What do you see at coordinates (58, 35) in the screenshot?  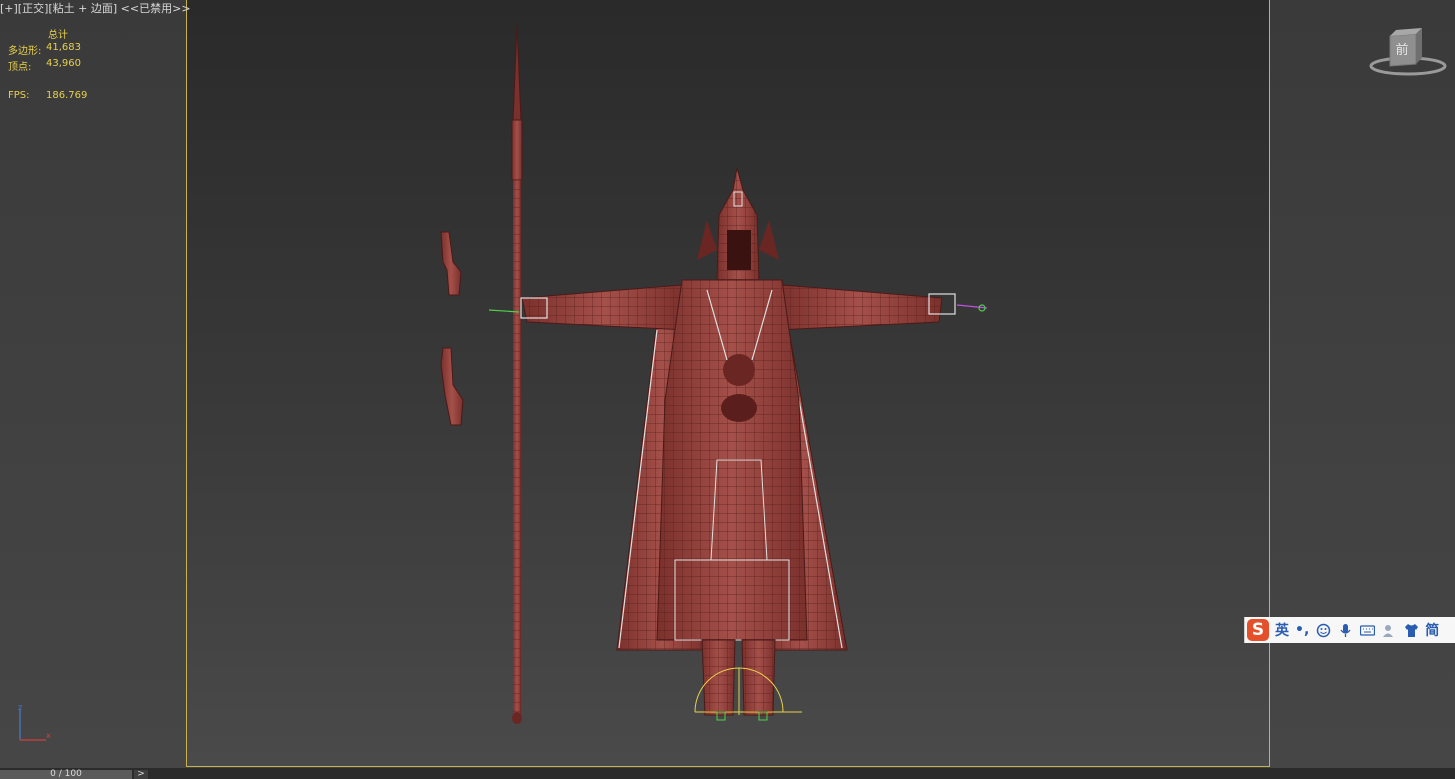 I see `stats-header: 总计` at bounding box center [58, 35].